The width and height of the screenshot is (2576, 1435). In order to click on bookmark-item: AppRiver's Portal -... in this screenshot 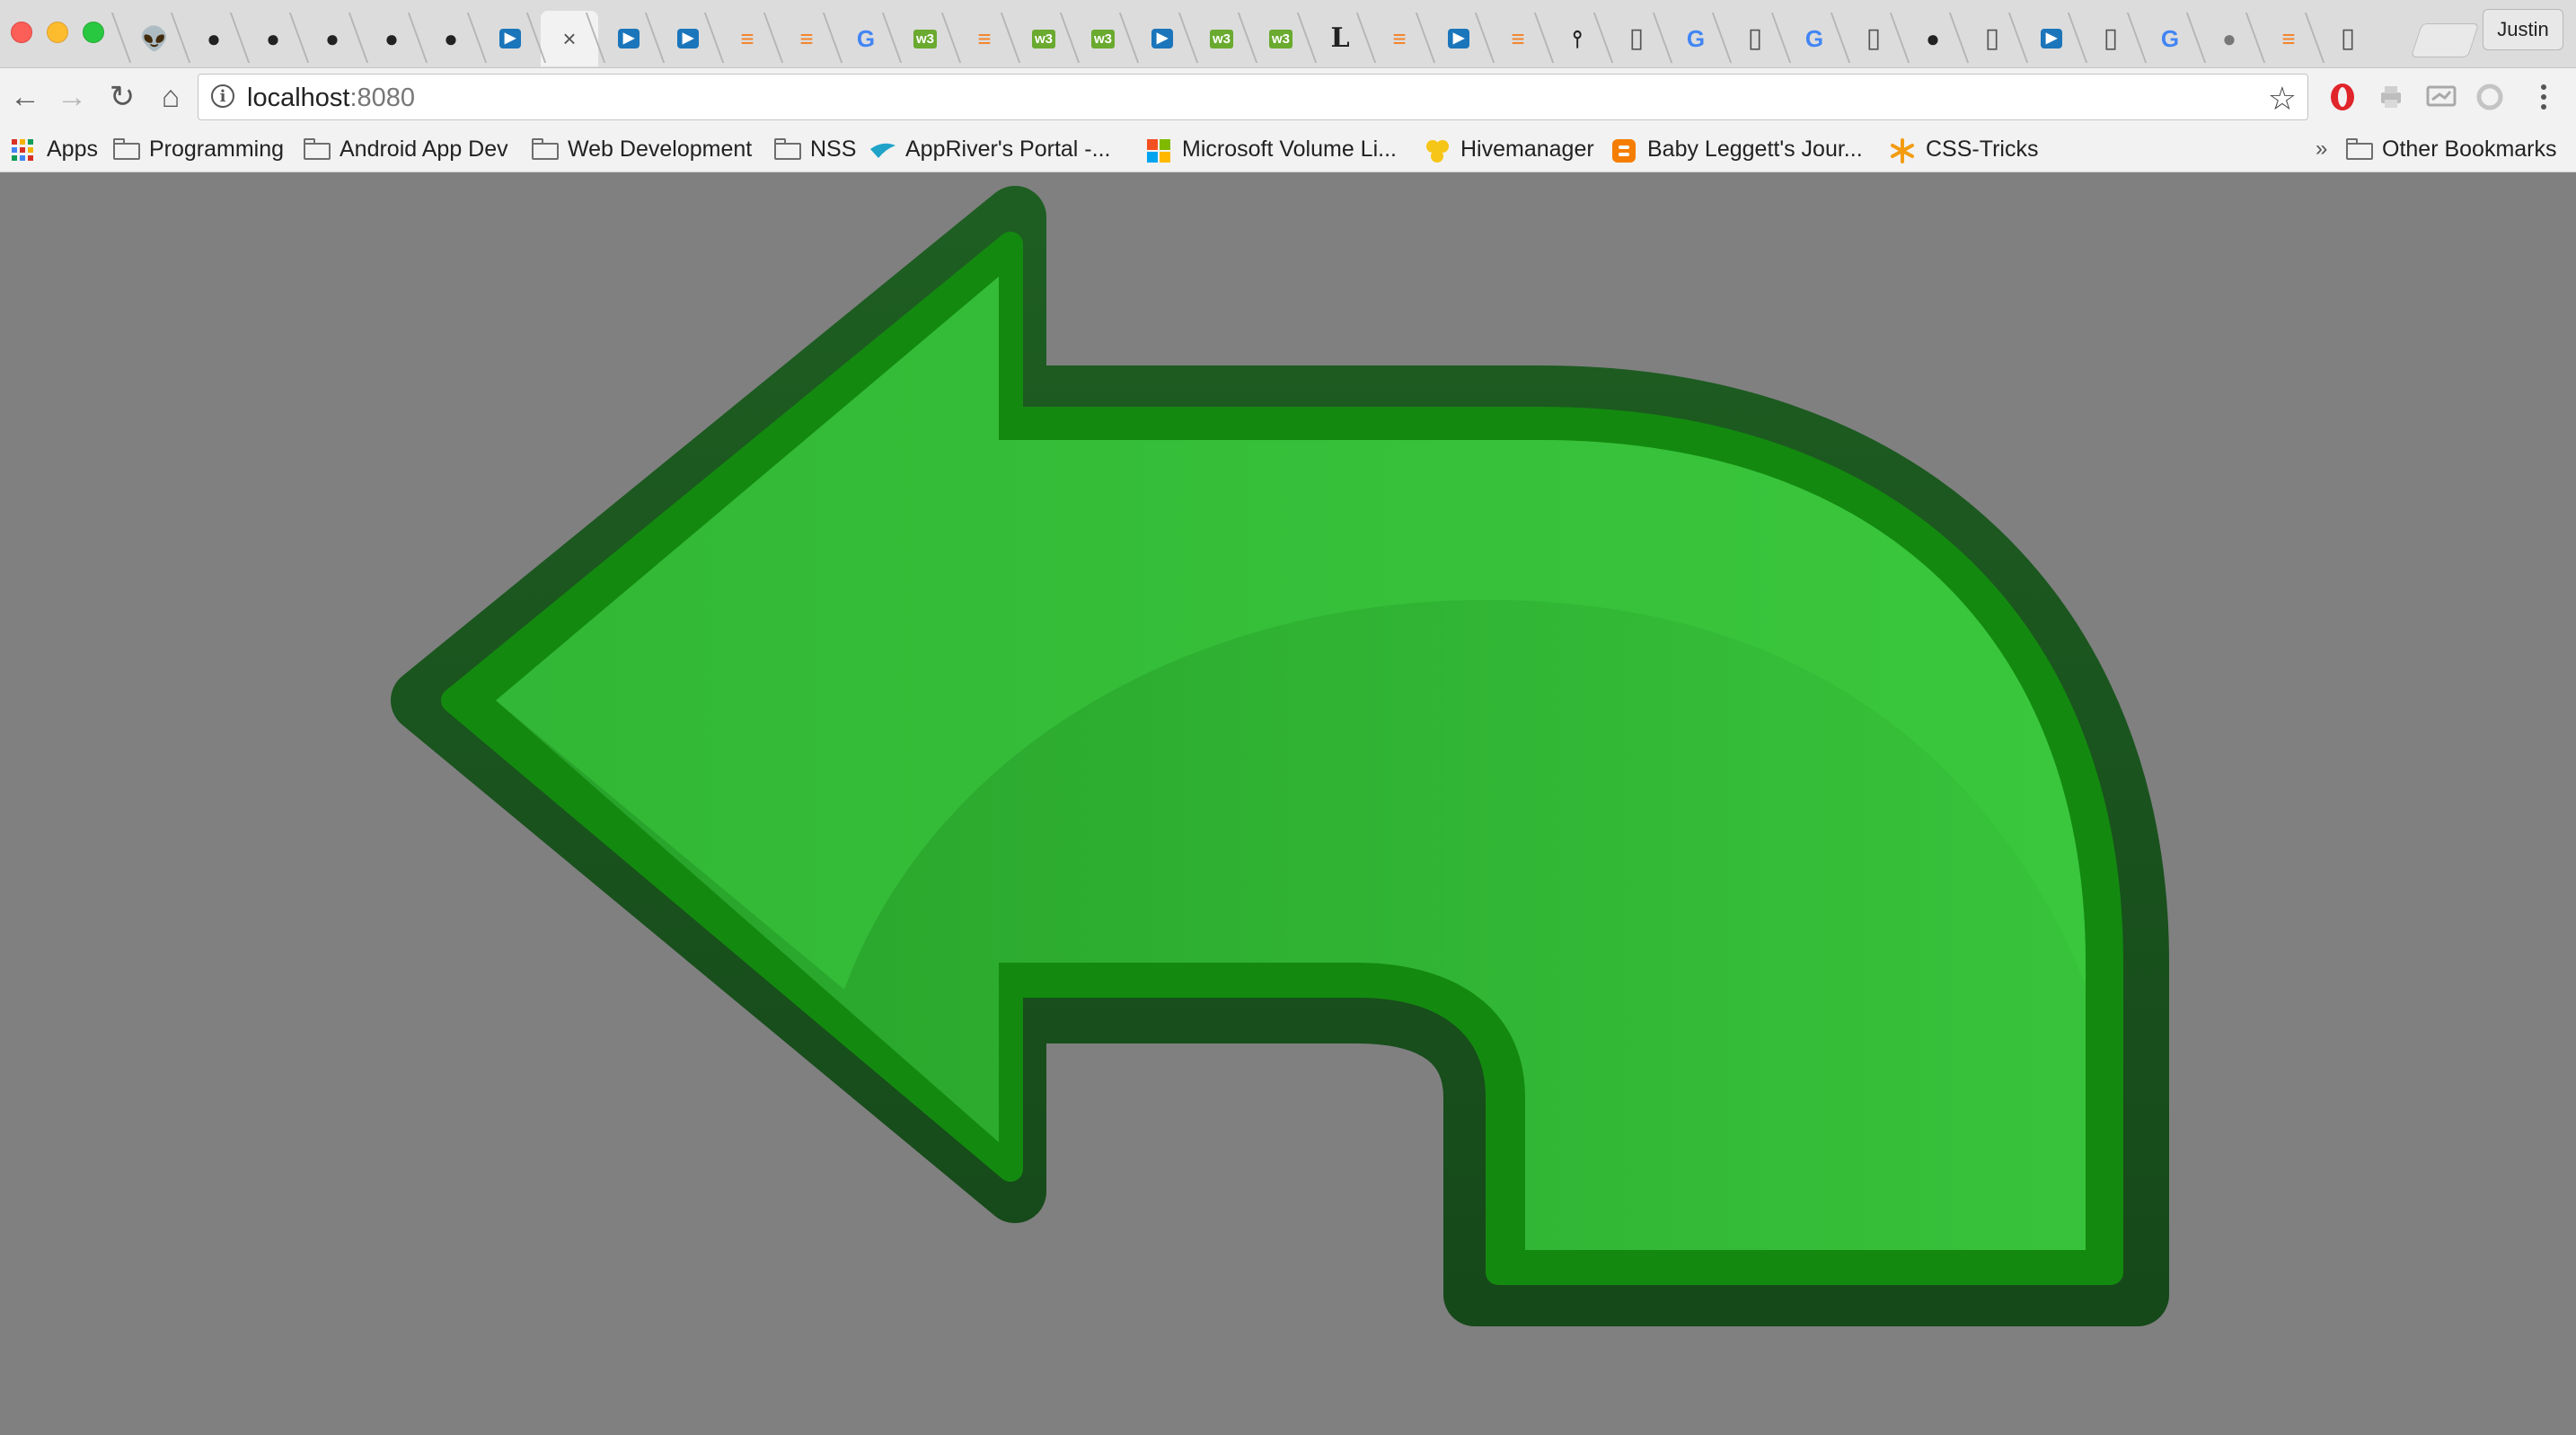, I will do `click(989, 149)`.